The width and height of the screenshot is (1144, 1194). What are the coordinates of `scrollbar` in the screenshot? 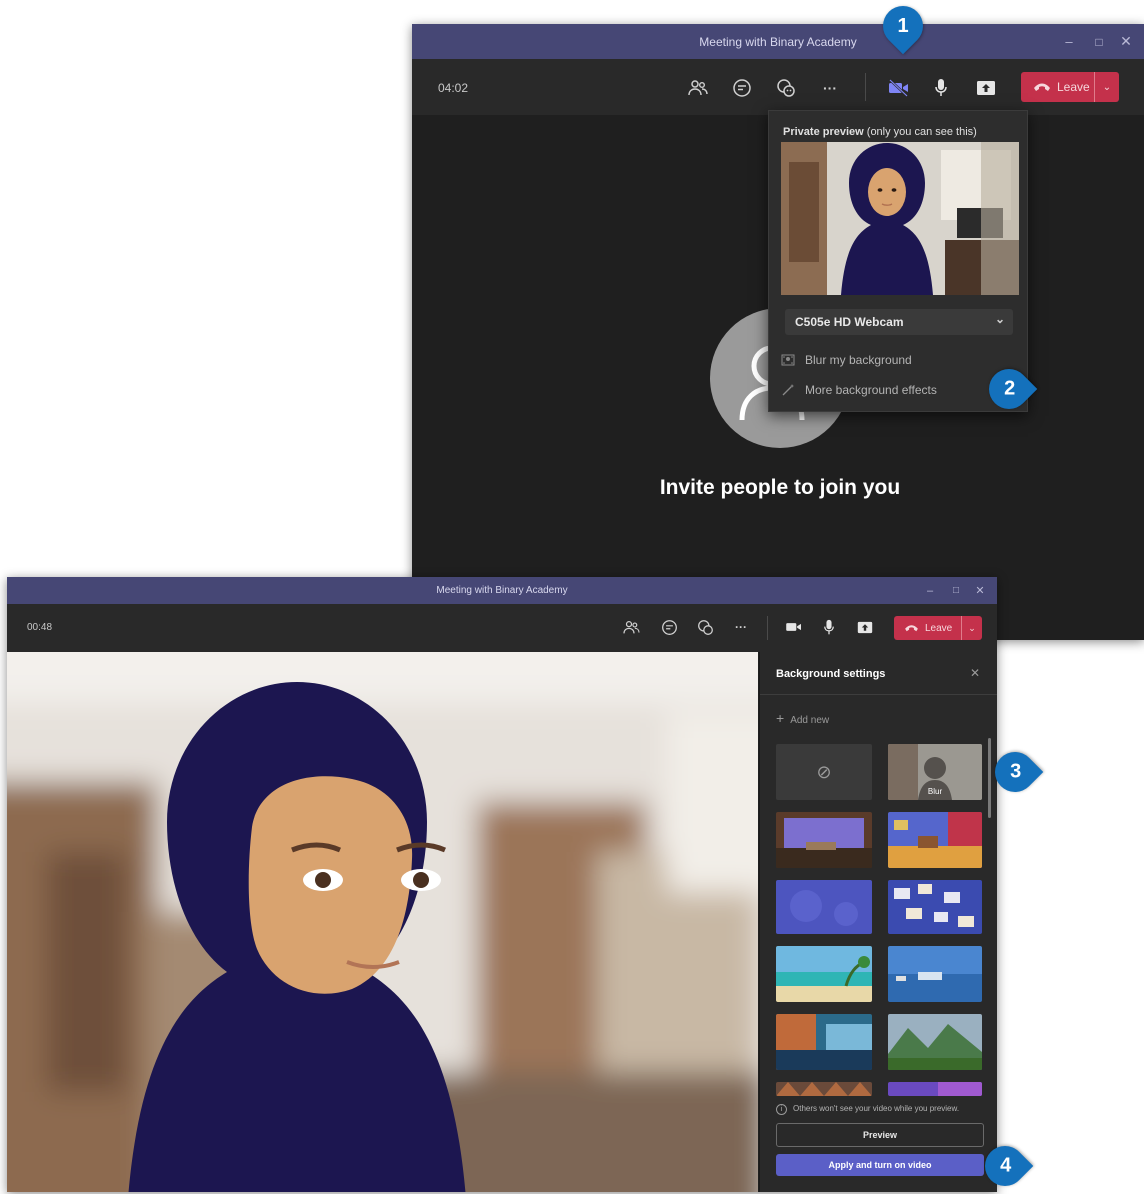 It's located at (989, 778).